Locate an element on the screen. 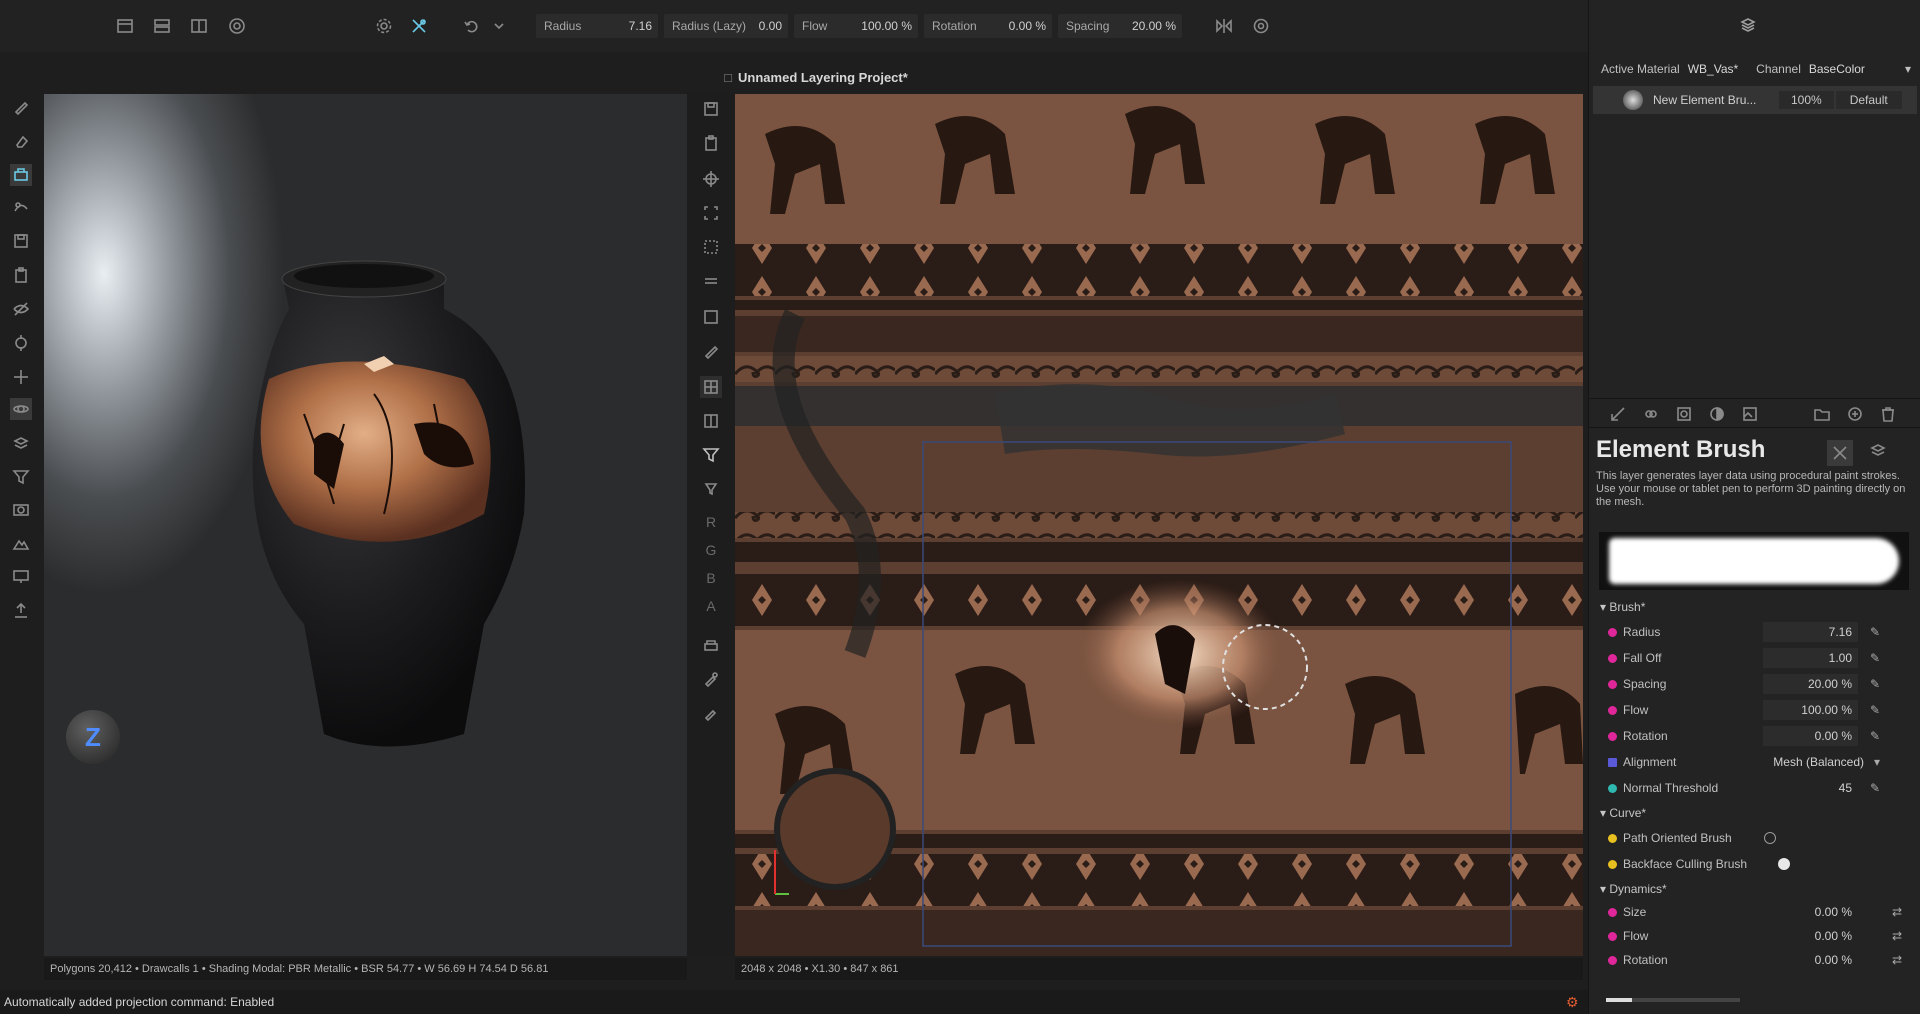  contrast-icon is located at coordinates (1717, 414).